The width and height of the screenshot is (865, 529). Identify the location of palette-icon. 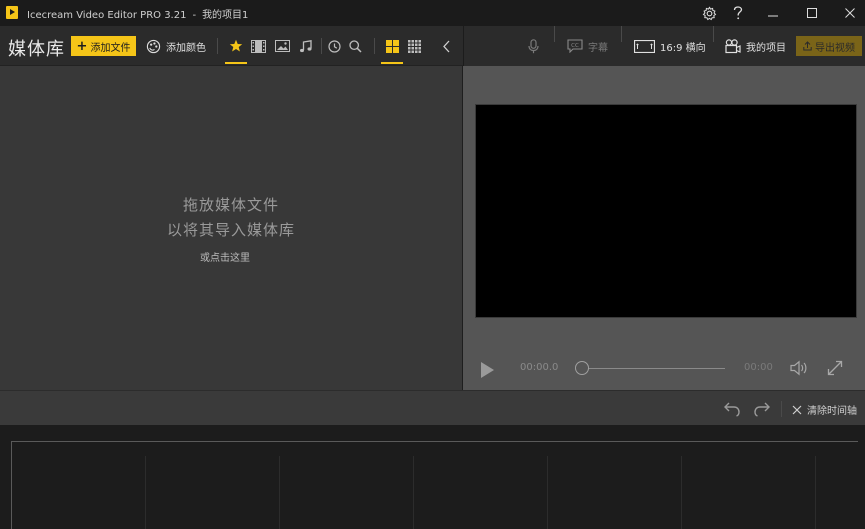
(153, 46).